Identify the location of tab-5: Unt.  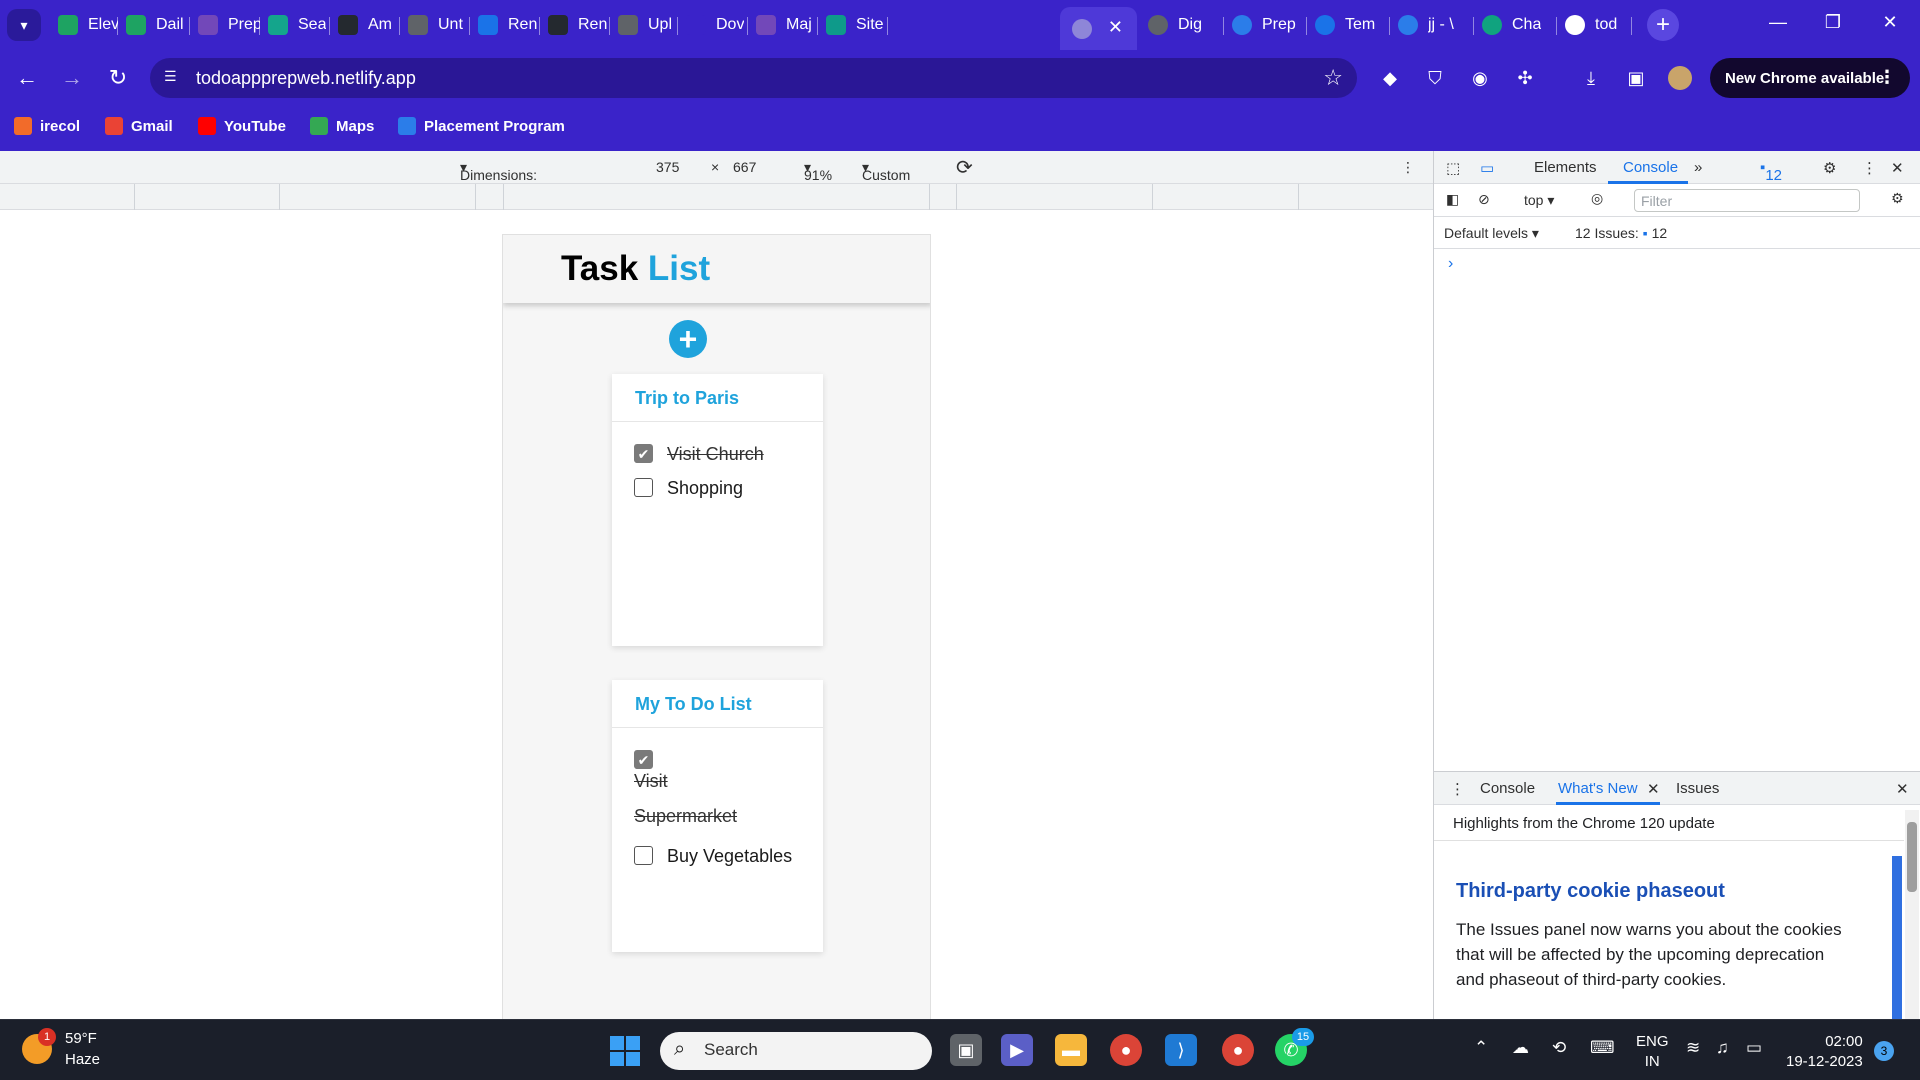
(435, 25).